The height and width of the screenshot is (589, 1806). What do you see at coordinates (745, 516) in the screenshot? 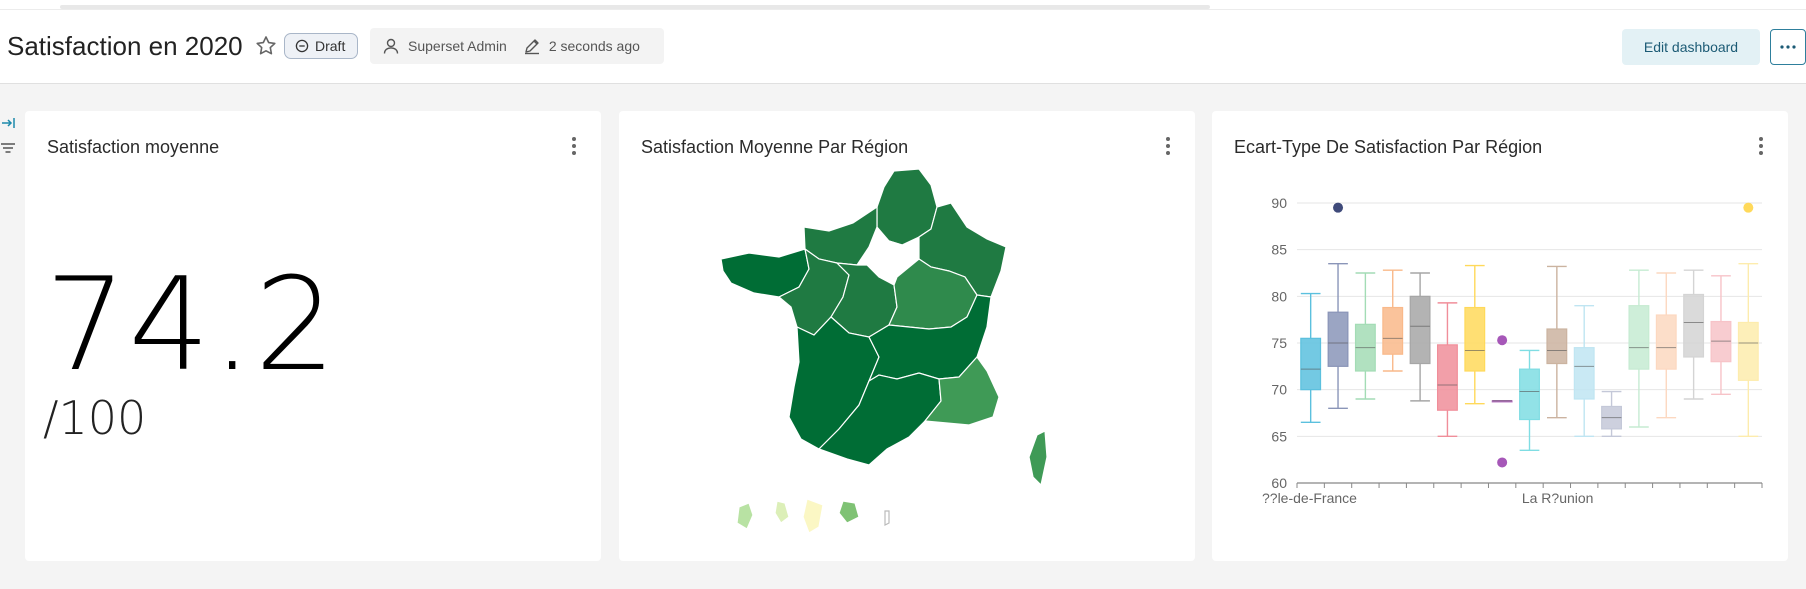
I see `region-guadeloupe` at bounding box center [745, 516].